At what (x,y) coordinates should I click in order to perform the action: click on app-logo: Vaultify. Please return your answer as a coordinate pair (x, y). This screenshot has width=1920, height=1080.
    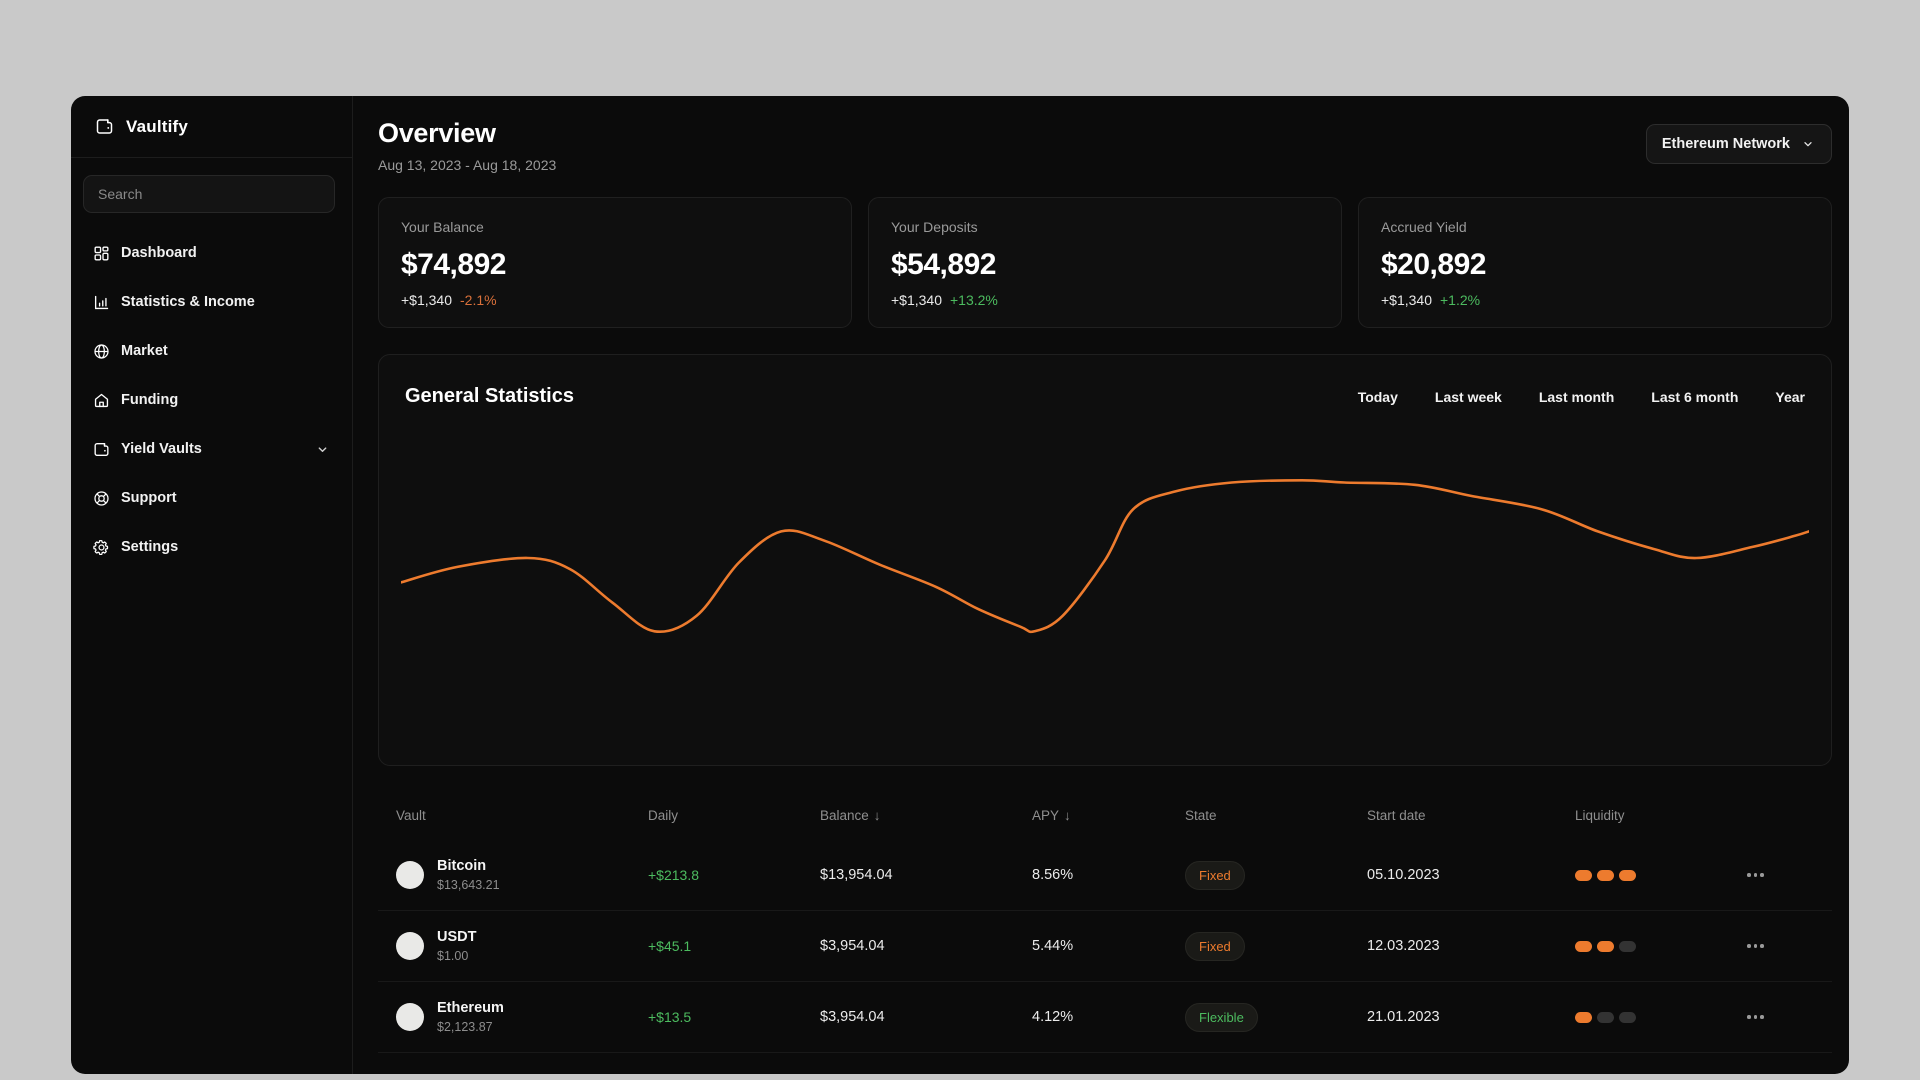
    Looking at the image, I should click on (211, 126).